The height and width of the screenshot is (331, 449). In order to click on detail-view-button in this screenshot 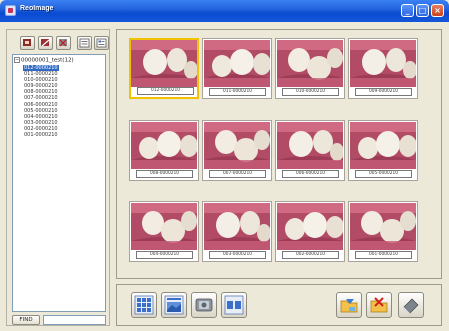, I will do `click(101, 43)`.